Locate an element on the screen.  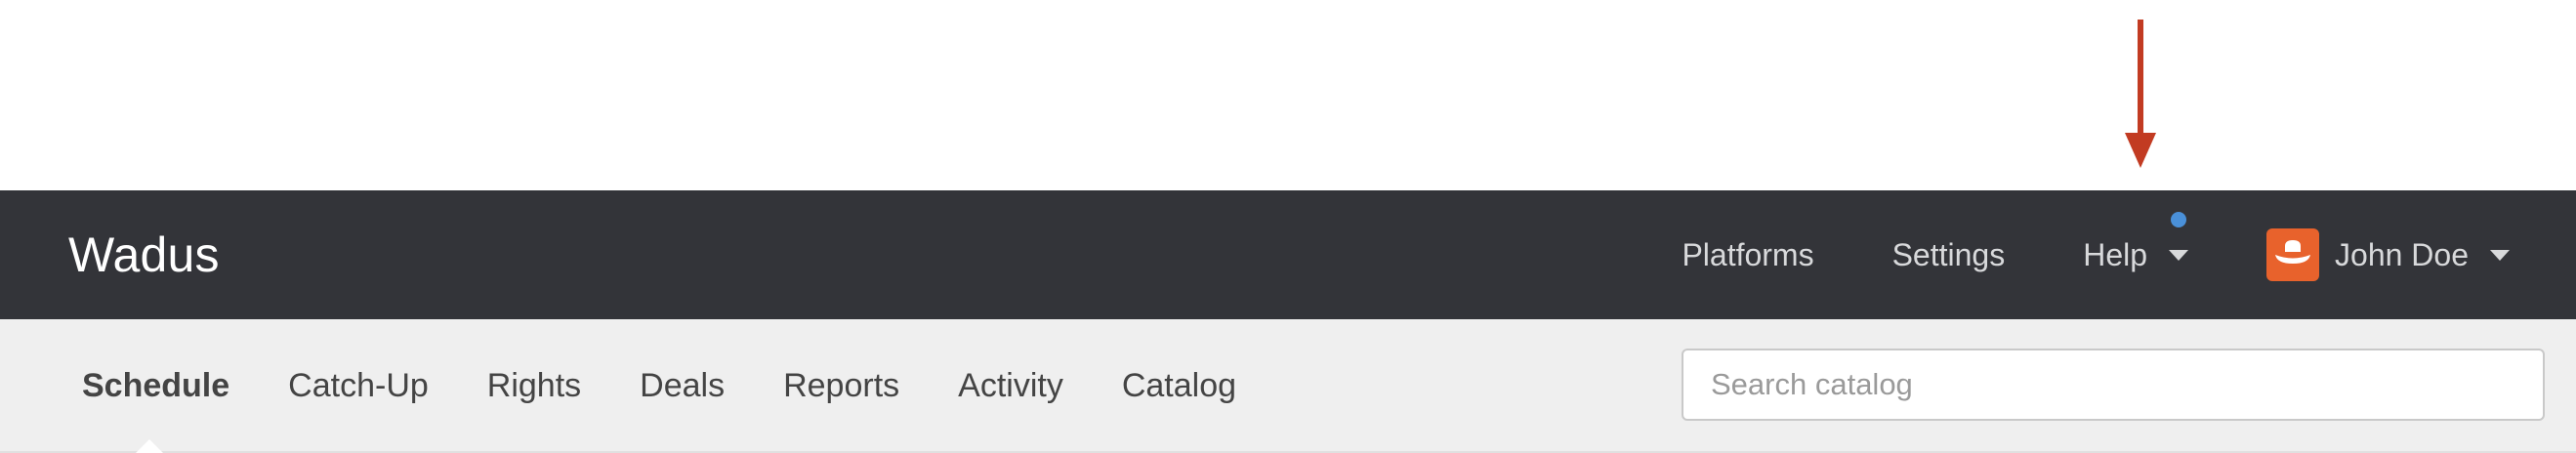
top-nav-links: Platforms Settings Help John Doe is located at coordinates (2129, 254).